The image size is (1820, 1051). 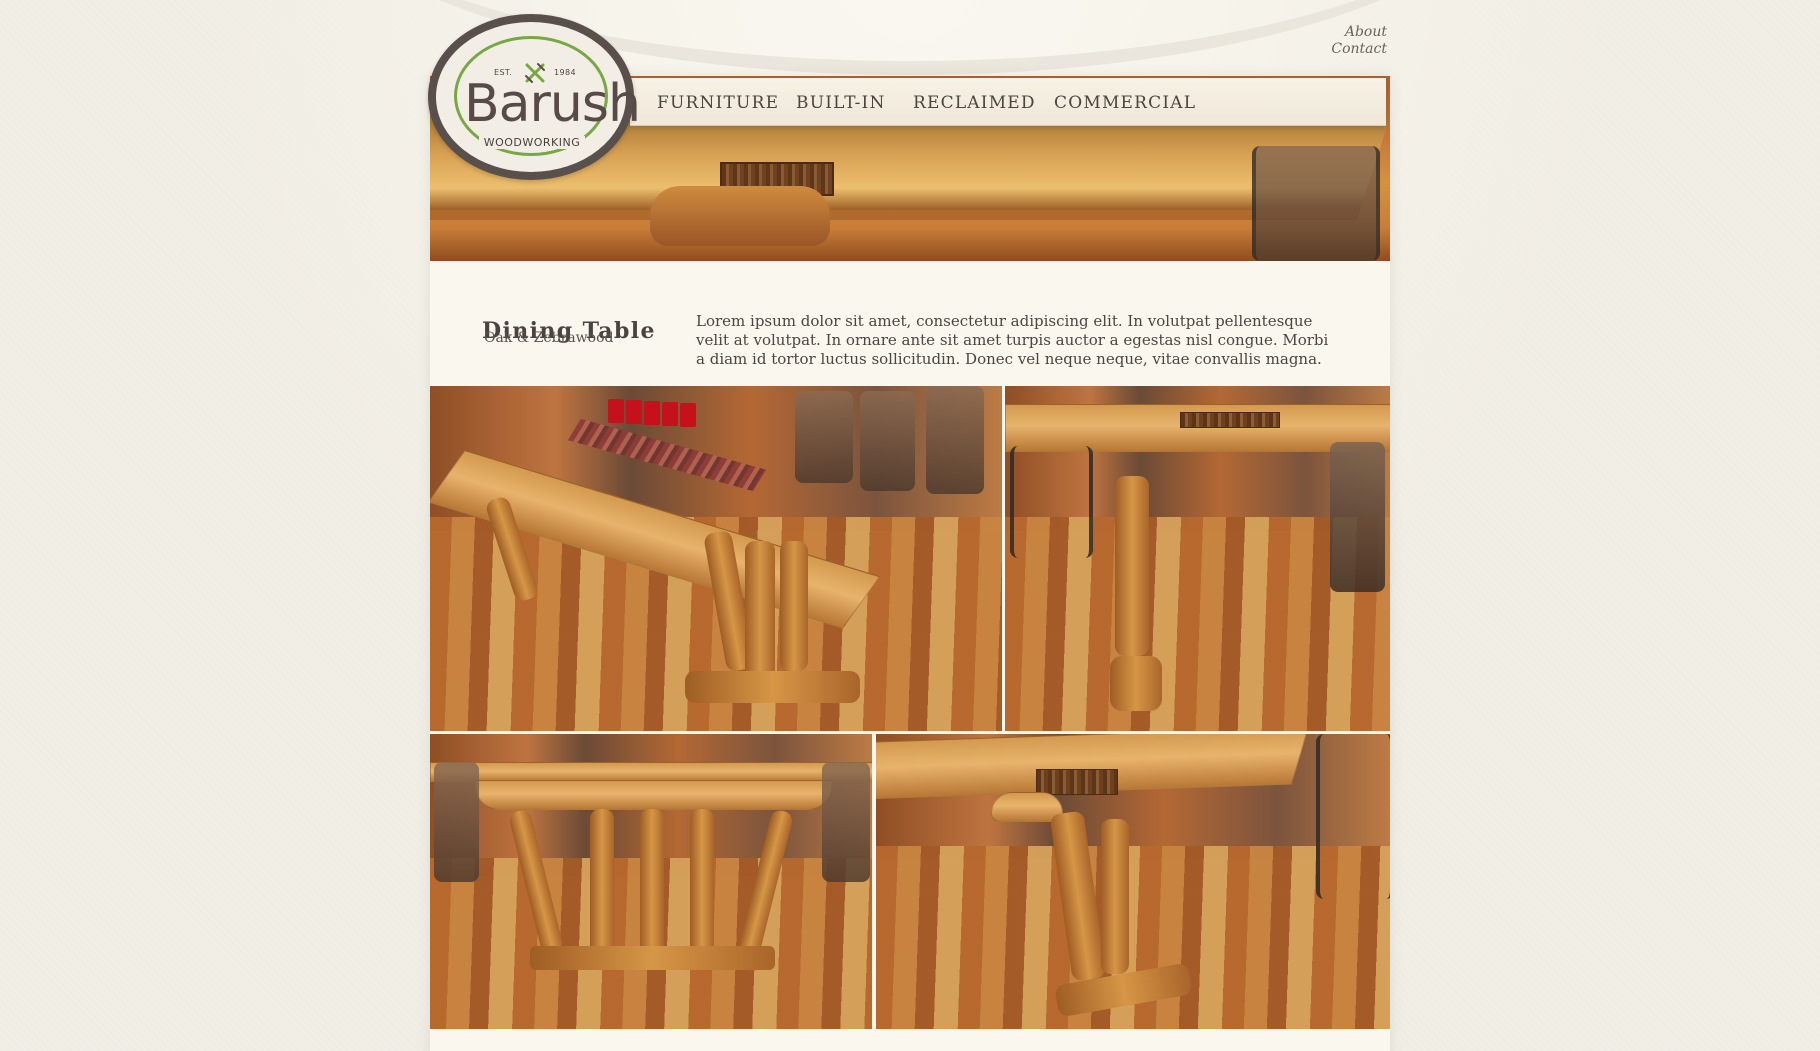 What do you see at coordinates (552, 104) in the screenshot?
I see `logo-brand-name: Barush` at bounding box center [552, 104].